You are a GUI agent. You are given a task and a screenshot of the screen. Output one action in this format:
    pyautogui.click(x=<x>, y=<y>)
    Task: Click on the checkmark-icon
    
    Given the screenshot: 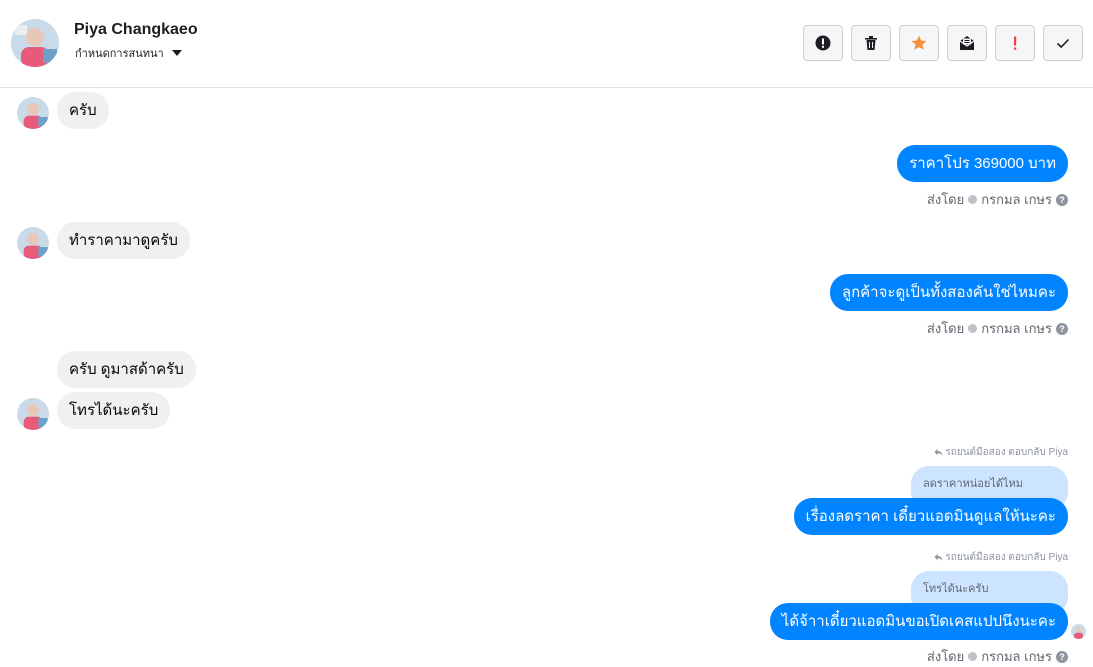 What is the action you would take?
    pyautogui.click(x=1063, y=43)
    